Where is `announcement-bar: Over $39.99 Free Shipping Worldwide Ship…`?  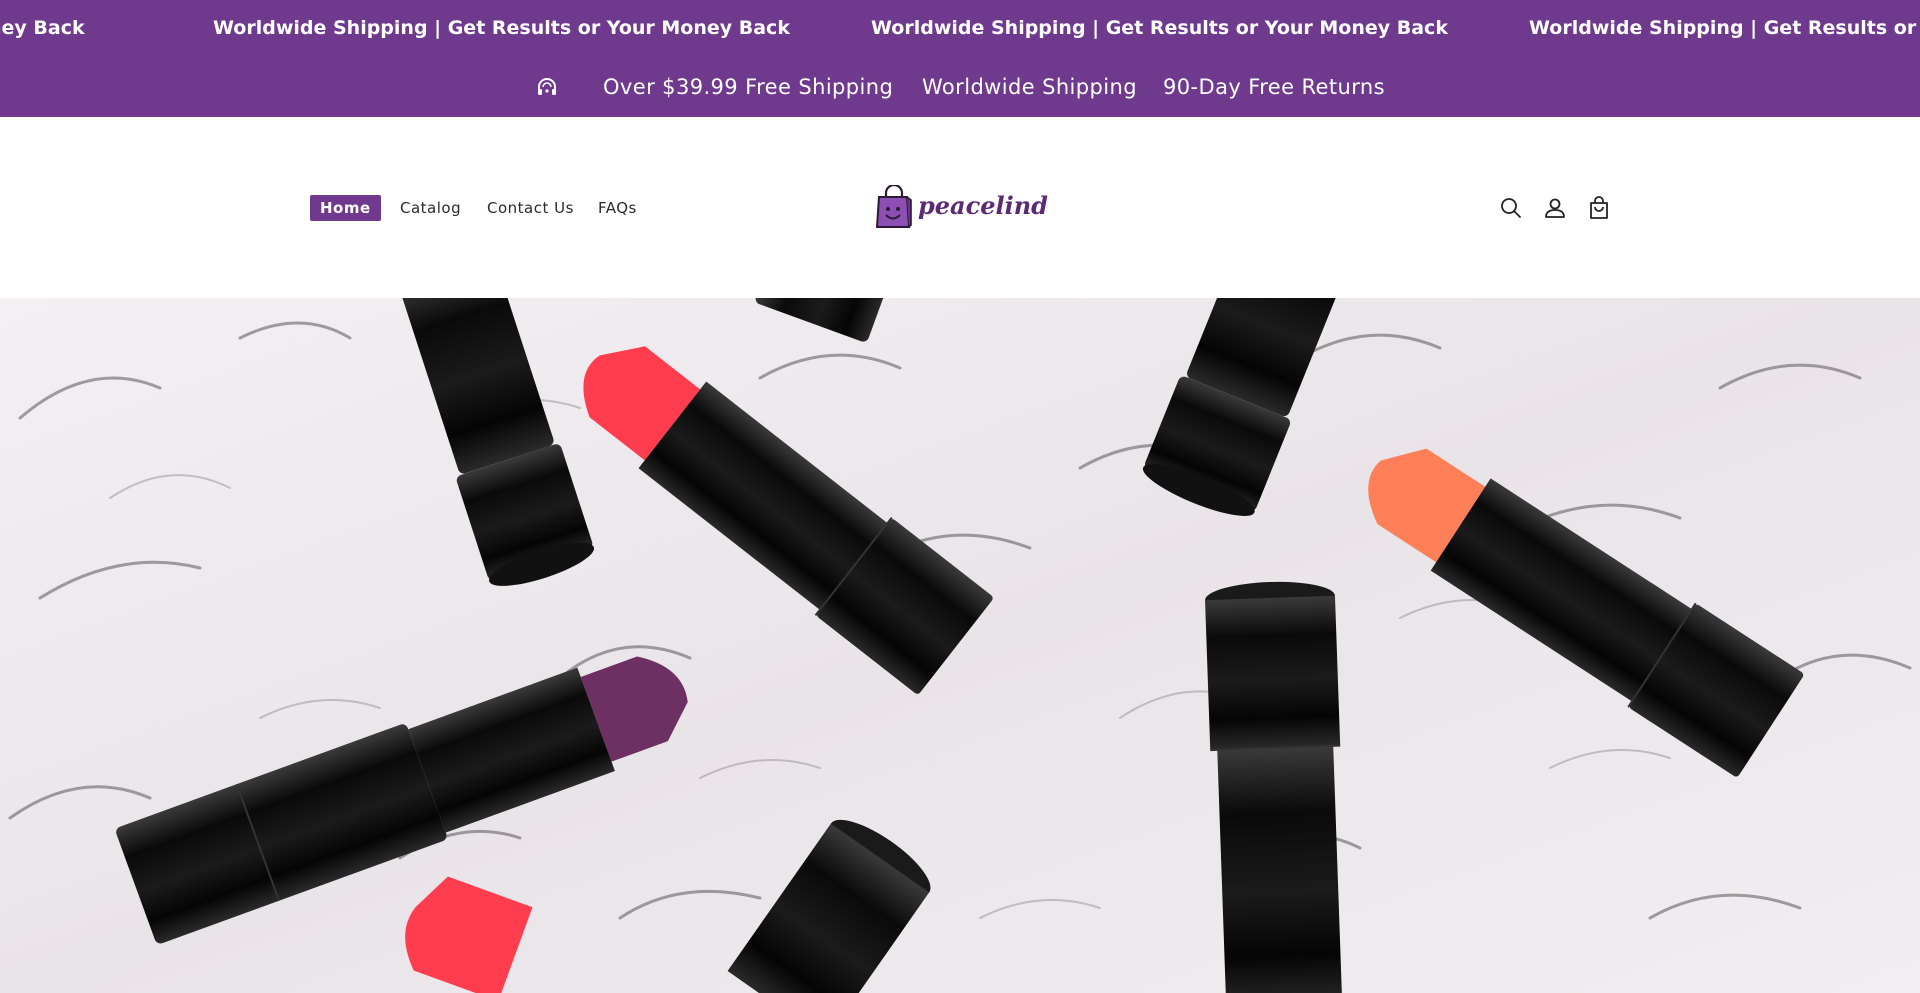
announcement-bar: Over $39.99 Free Shipping Worldwide Ship… is located at coordinates (960, 87).